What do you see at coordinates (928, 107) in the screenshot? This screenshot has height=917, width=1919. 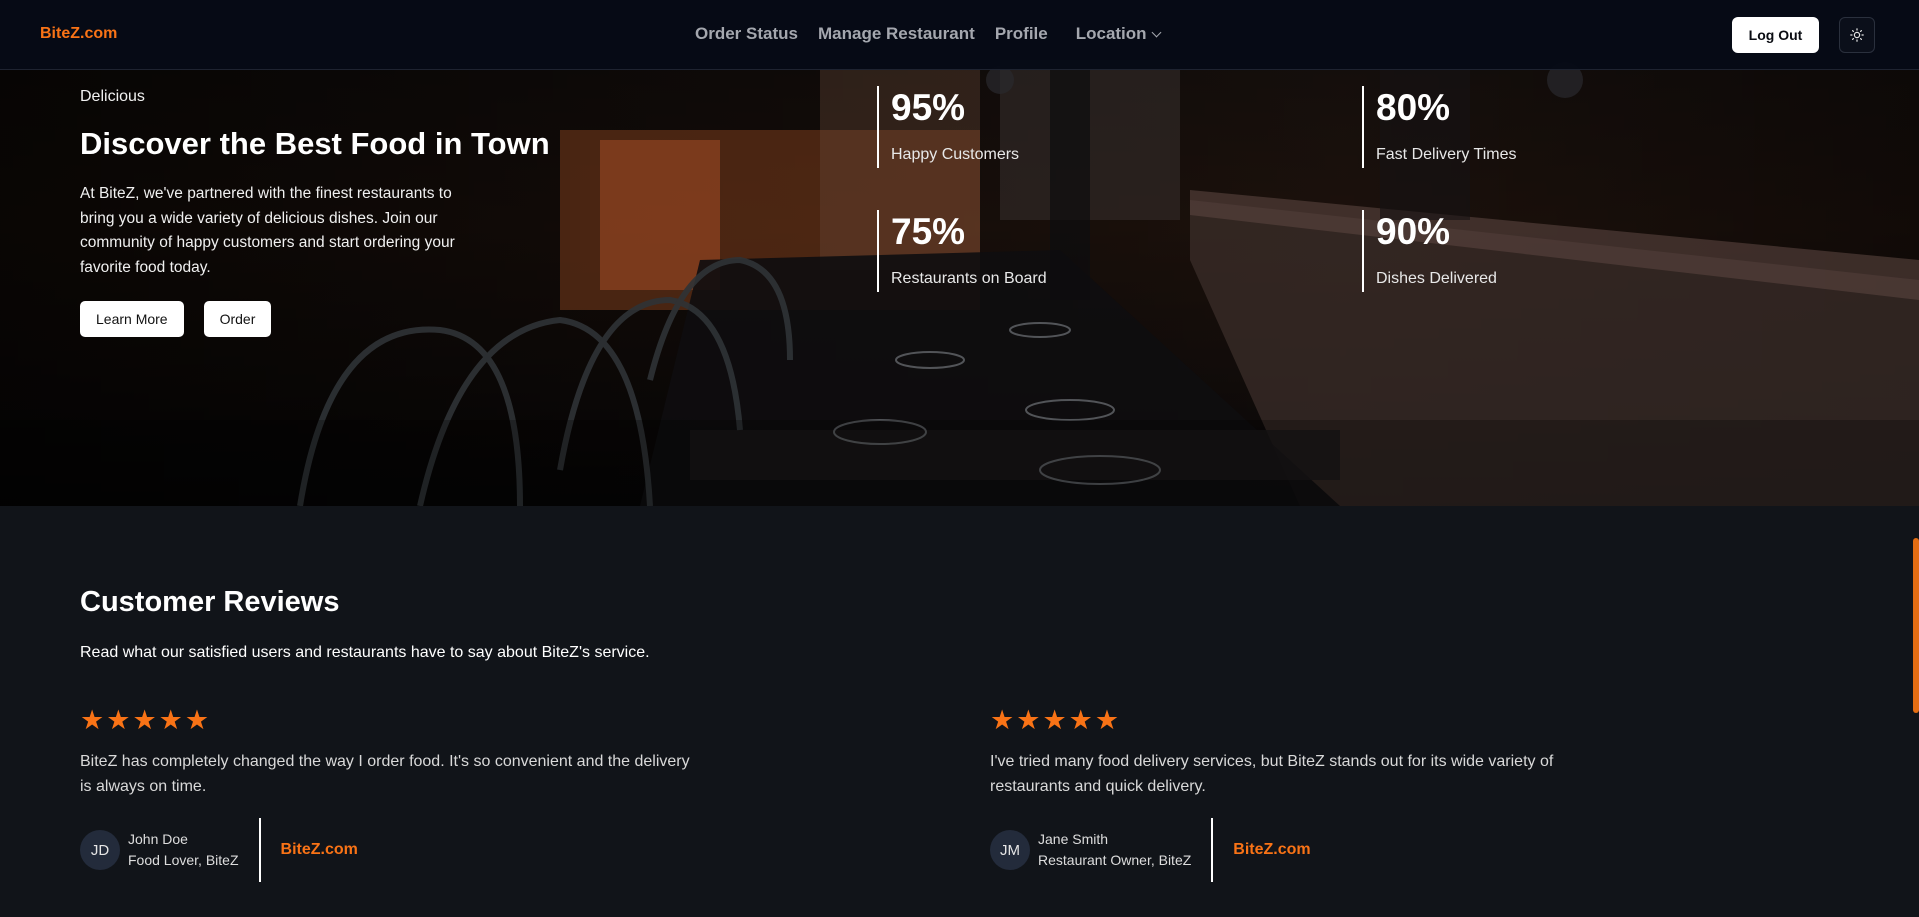 I see `stat-value: 95%` at bounding box center [928, 107].